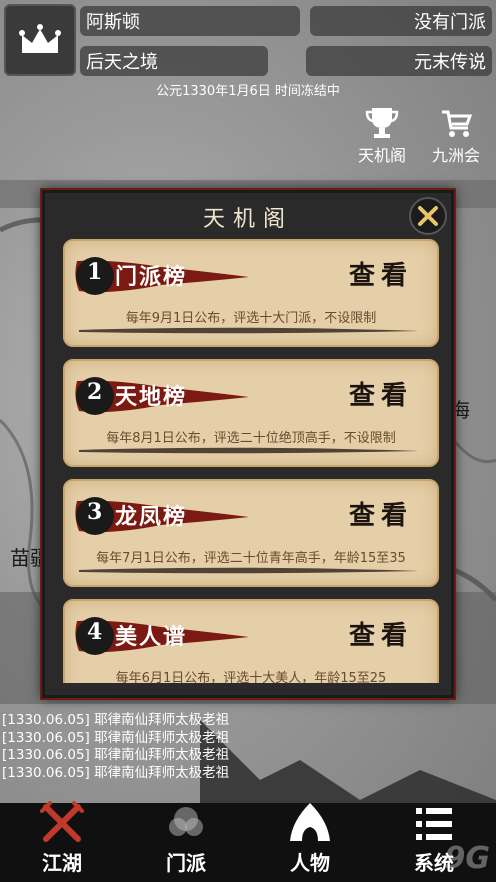  Describe the element at coordinates (251, 293) in the screenshot. I see `ranking-card-sect: 1 门派榜 查看 每年9月1日公布，评选十大门派，不设限制` at that location.